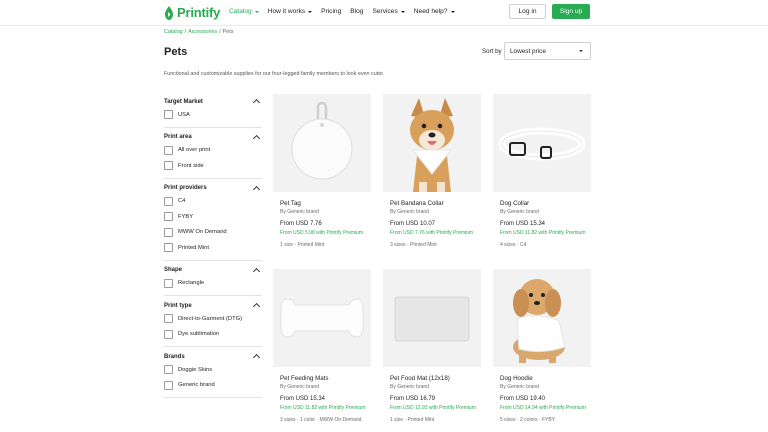 This screenshot has height=432, width=768. What do you see at coordinates (191, 283) in the screenshot?
I see `filter-option-label: Rectangle` at bounding box center [191, 283].